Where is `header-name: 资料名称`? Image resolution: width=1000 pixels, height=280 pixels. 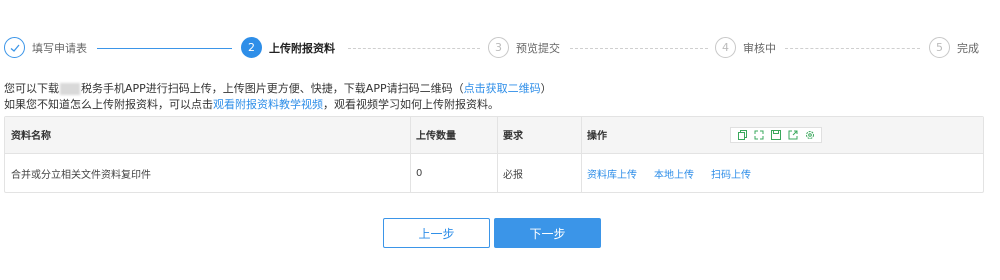
header-name: 资料名称 is located at coordinates (31, 136).